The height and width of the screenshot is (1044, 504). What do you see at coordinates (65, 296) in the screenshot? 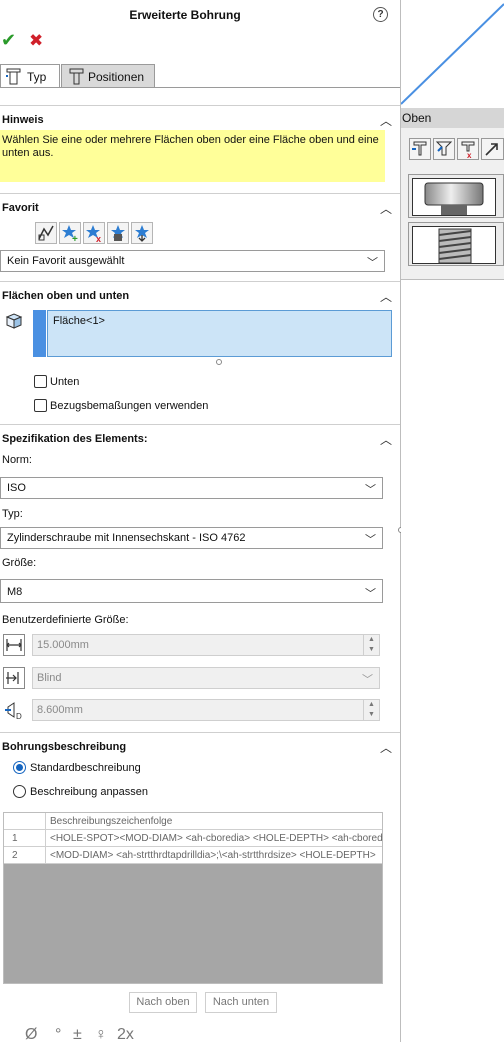
I see `section-flaechen-header: Flächen oben und unten` at bounding box center [65, 296].